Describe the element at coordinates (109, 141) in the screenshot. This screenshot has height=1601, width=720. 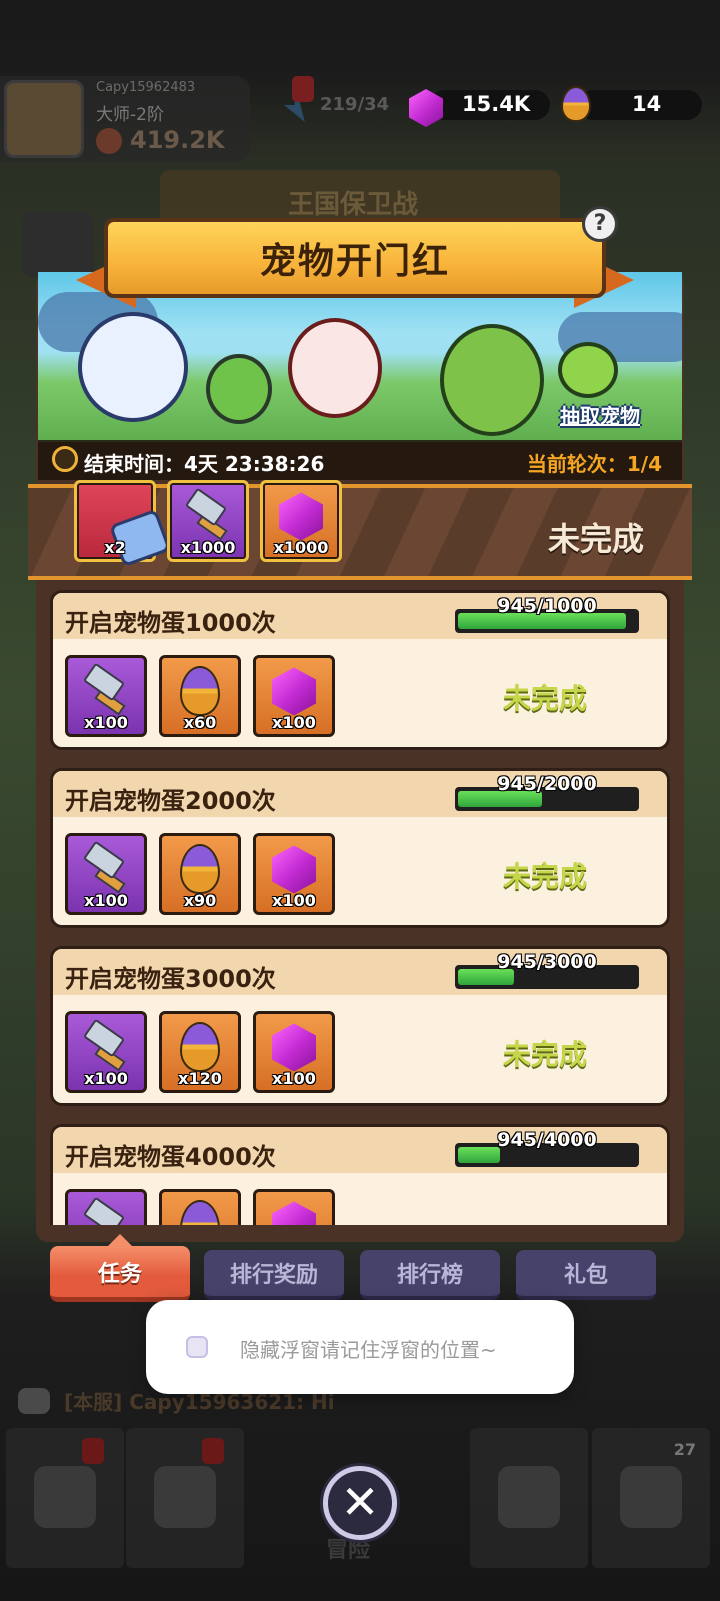
I see `power-icon` at that location.